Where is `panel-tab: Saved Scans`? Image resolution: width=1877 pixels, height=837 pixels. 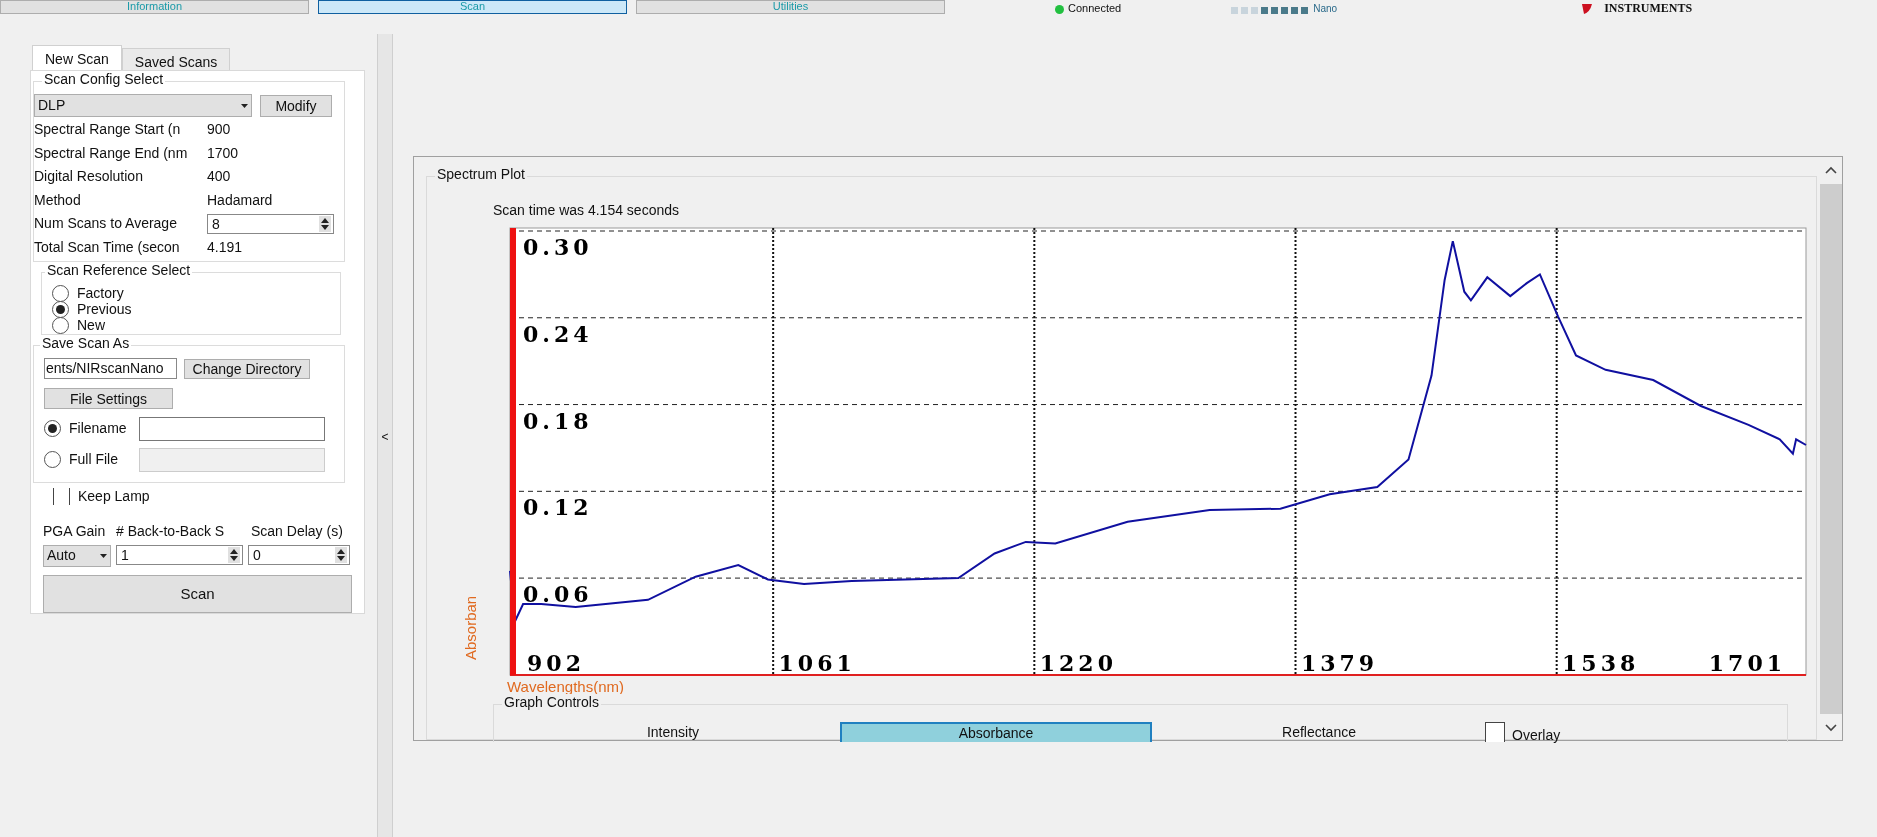 panel-tab: Saved Scans is located at coordinates (176, 59).